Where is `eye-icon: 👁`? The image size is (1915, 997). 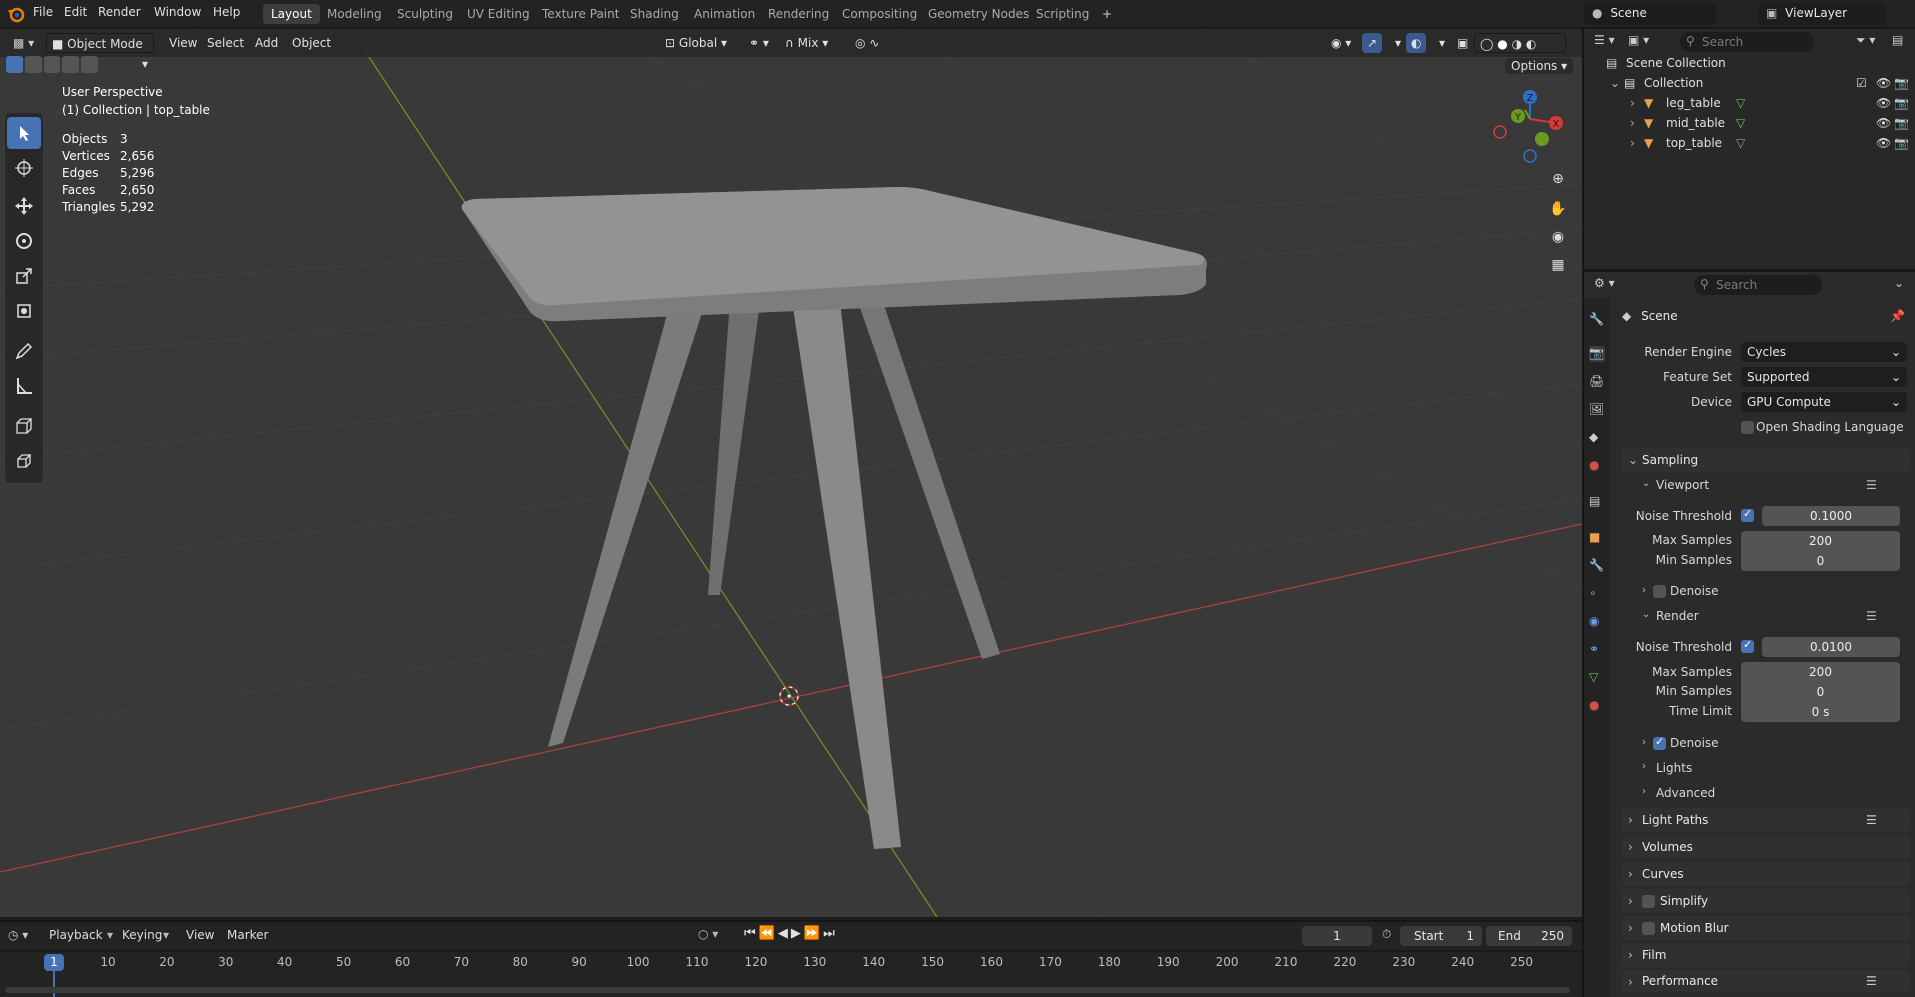
eye-icon: 👁 is located at coordinates (1883, 123).